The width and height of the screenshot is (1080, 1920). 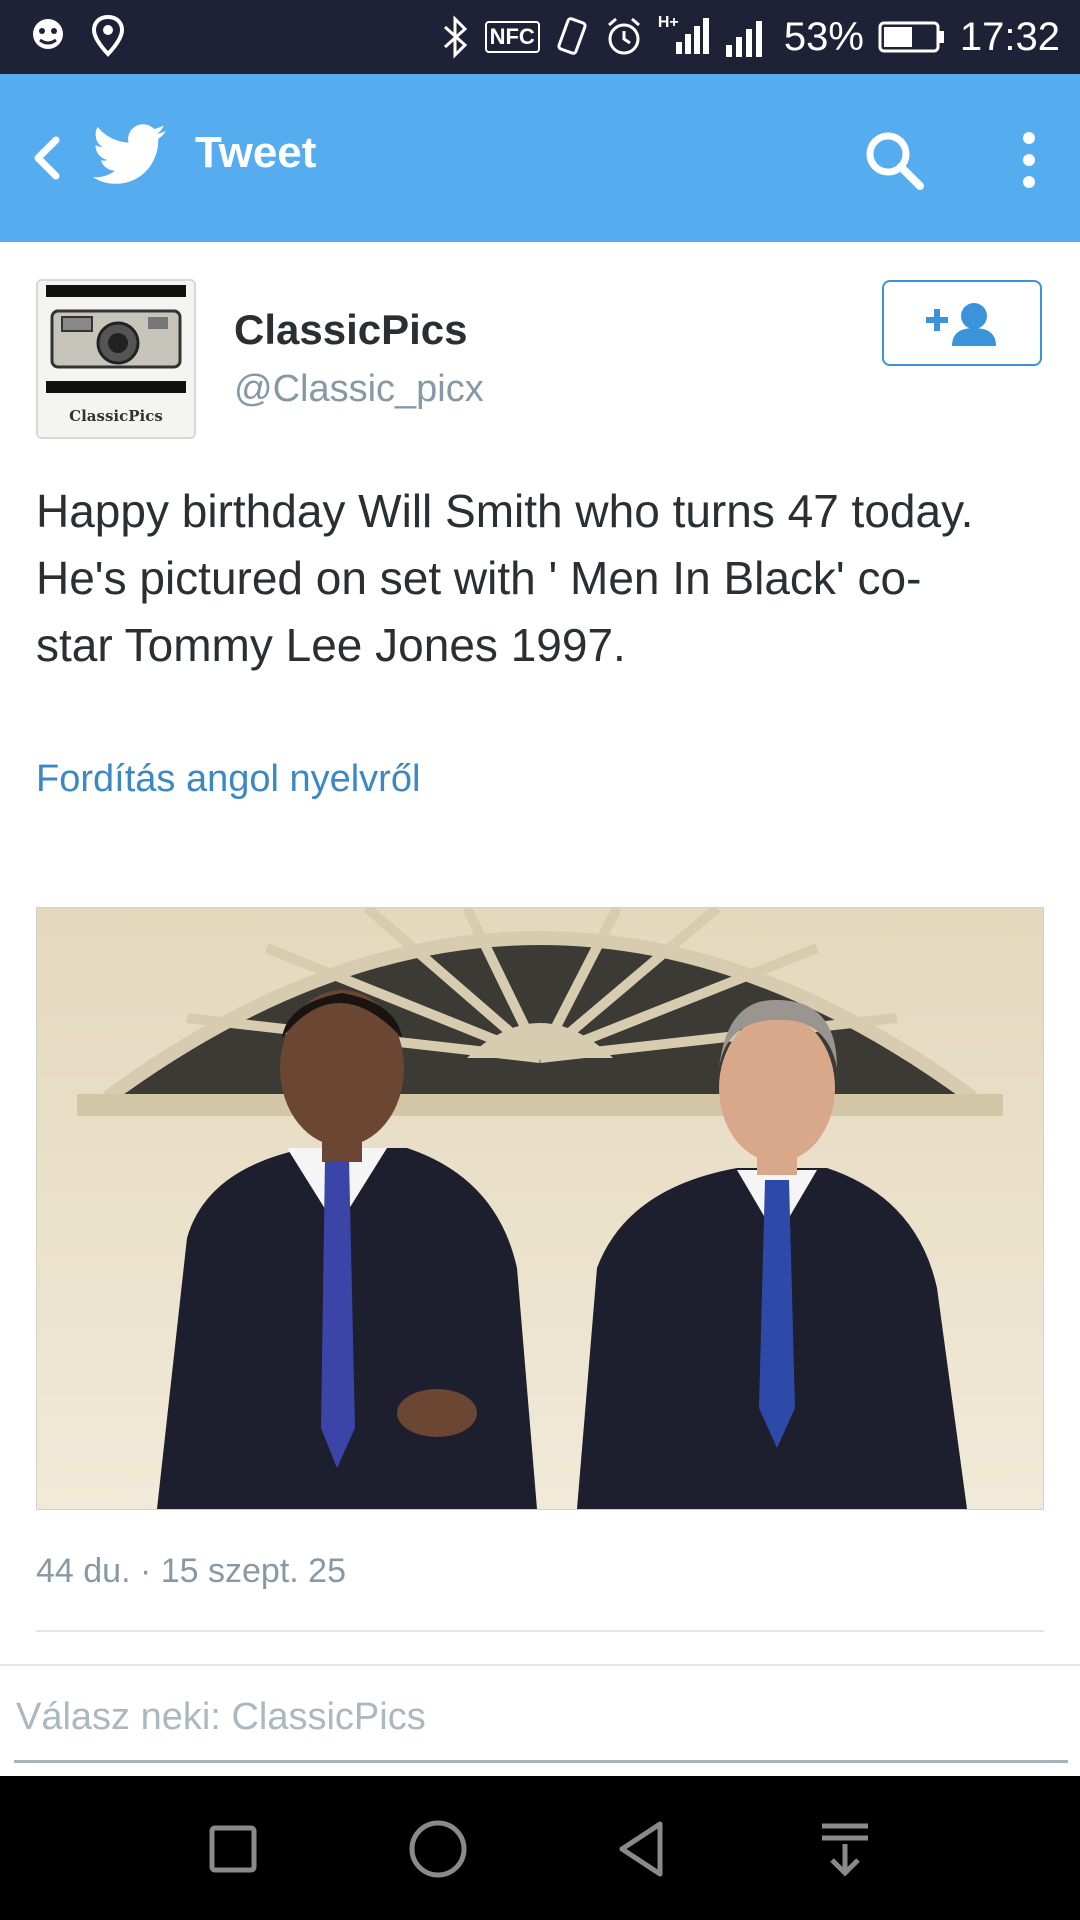 What do you see at coordinates (191, 1571) in the screenshot?
I see `tweet-timestamp: 44 du. · 15 szept. 25` at bounding box center [191, 1571].